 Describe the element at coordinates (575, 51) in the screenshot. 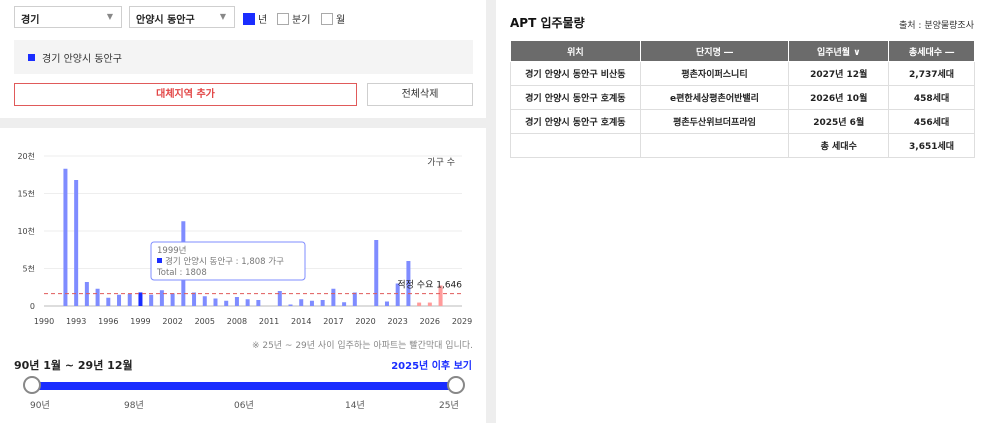

I see `col-location-header: 위치` at that location.